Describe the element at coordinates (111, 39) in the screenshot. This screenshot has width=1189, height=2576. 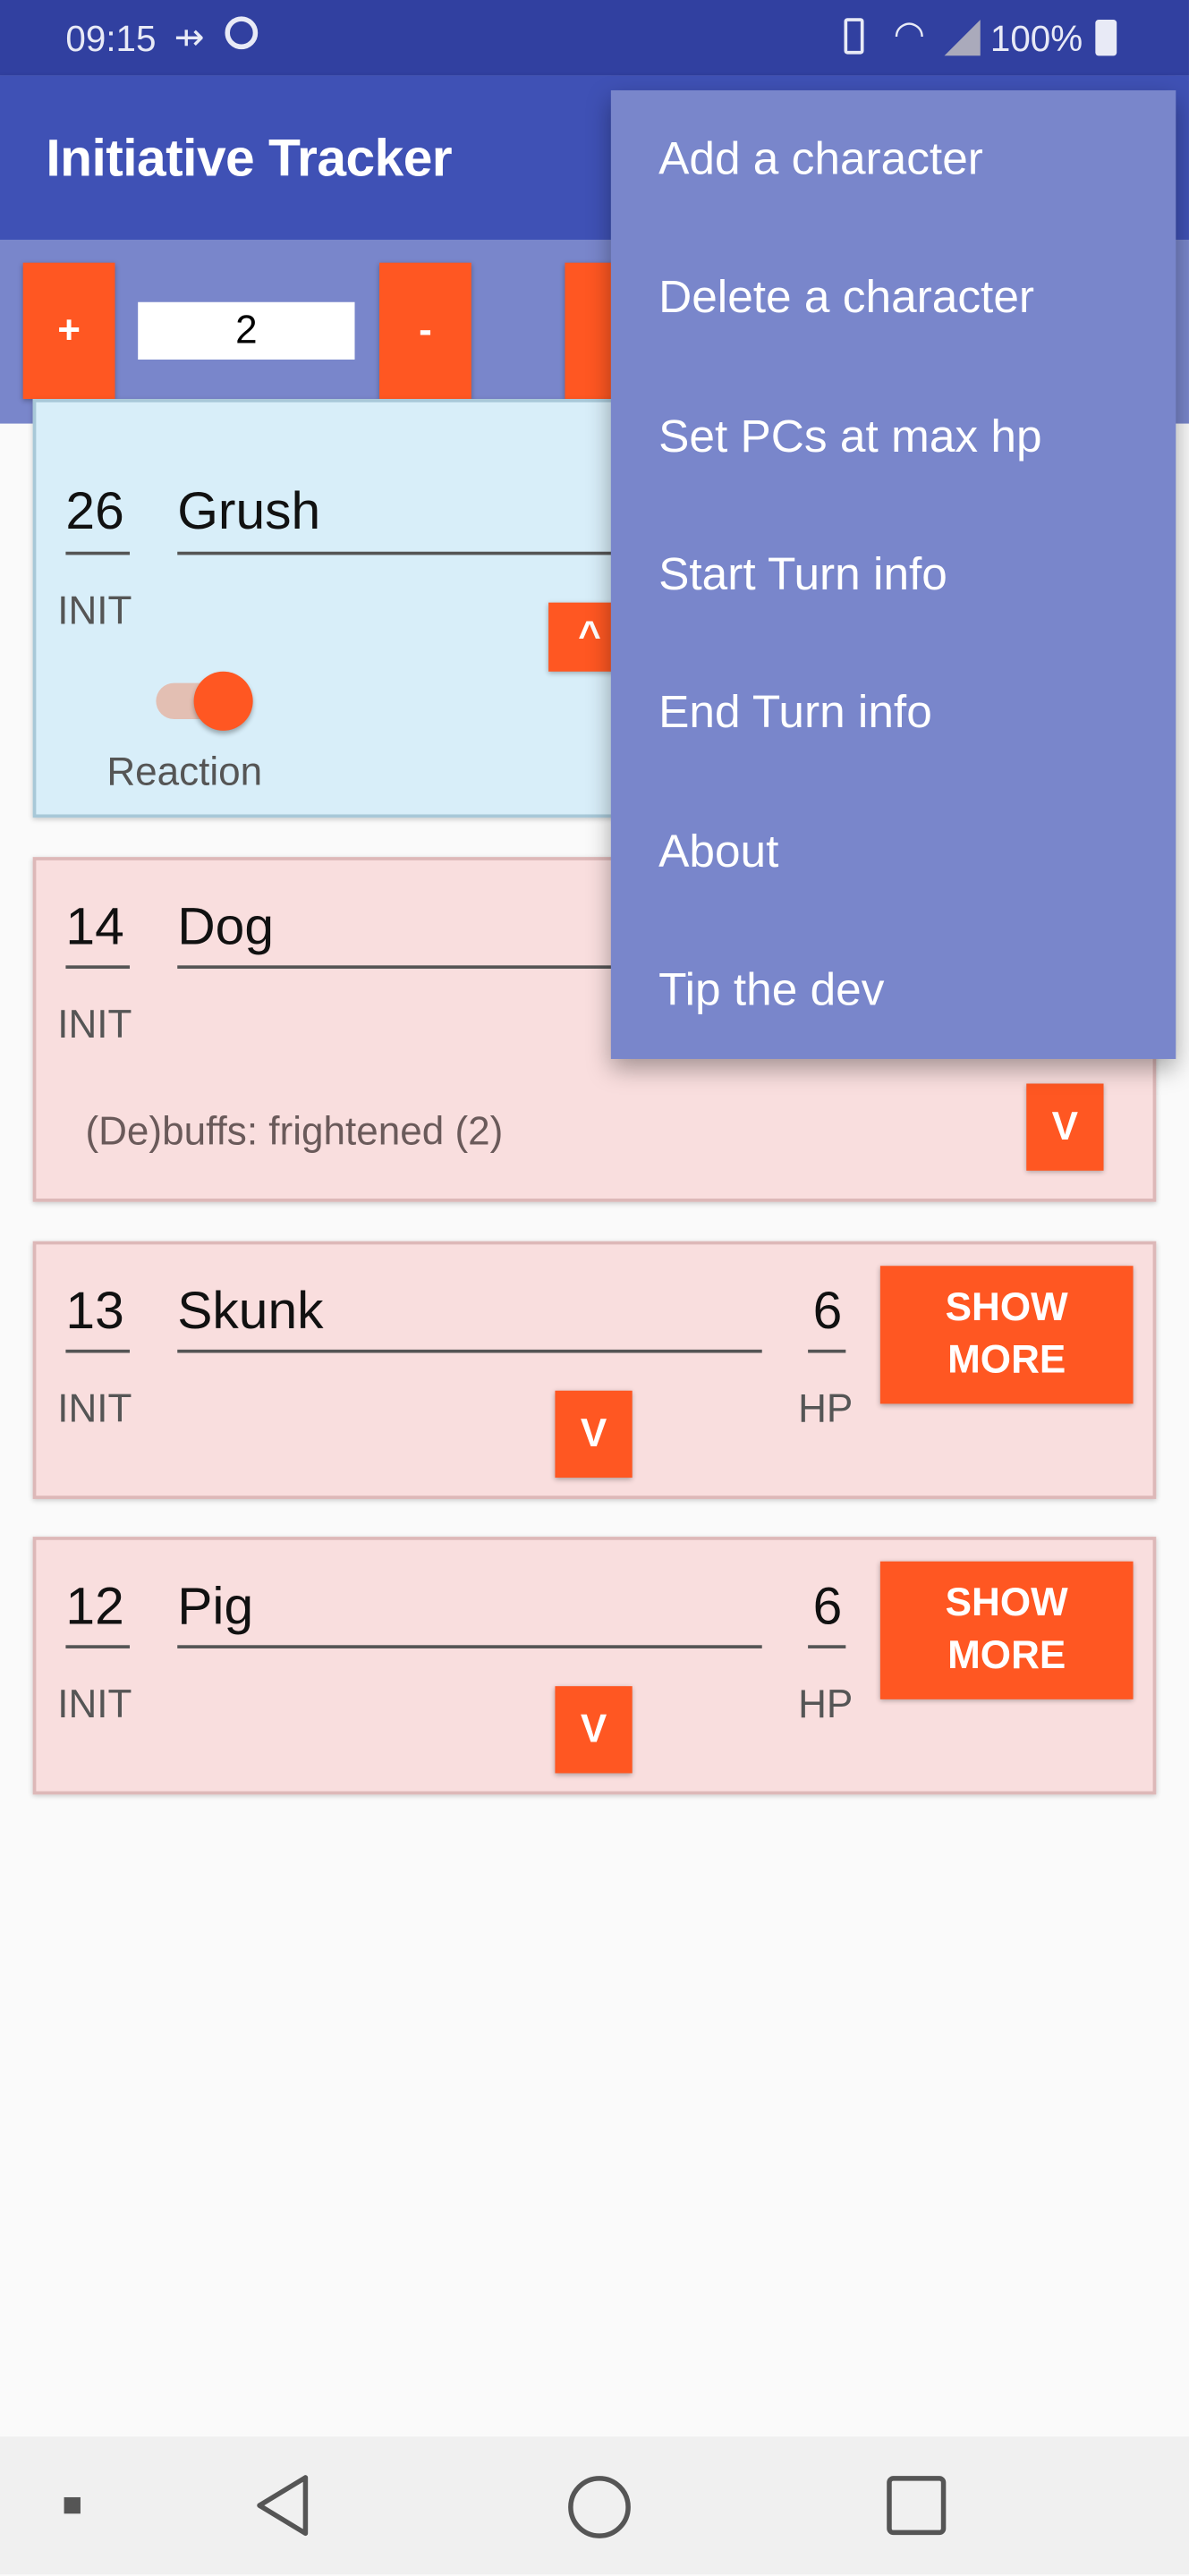
I see `status-time: 09:15` at that location.